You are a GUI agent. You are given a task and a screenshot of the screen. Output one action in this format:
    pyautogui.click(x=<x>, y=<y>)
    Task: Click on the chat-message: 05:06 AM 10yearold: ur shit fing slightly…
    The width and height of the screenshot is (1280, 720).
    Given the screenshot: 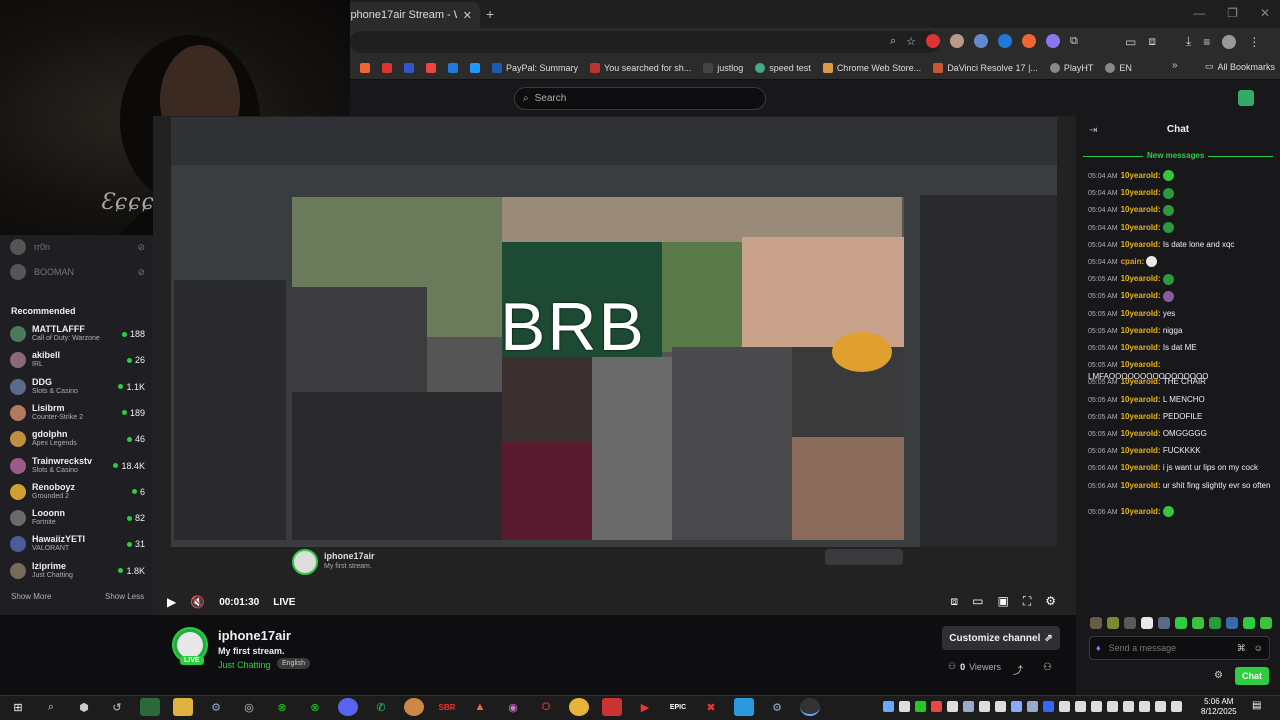 What is the action you would take?
    pyautogui.click(x=1181, y=486)
    